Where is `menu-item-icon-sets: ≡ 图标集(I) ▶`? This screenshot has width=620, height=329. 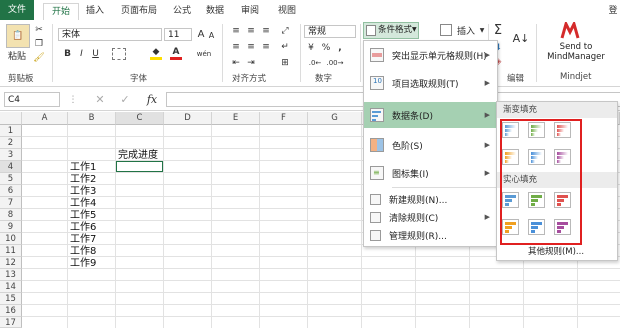 menu-item-icon-sets: ≡ 图标集(I) ▶ is located at coordinates (430, 173).